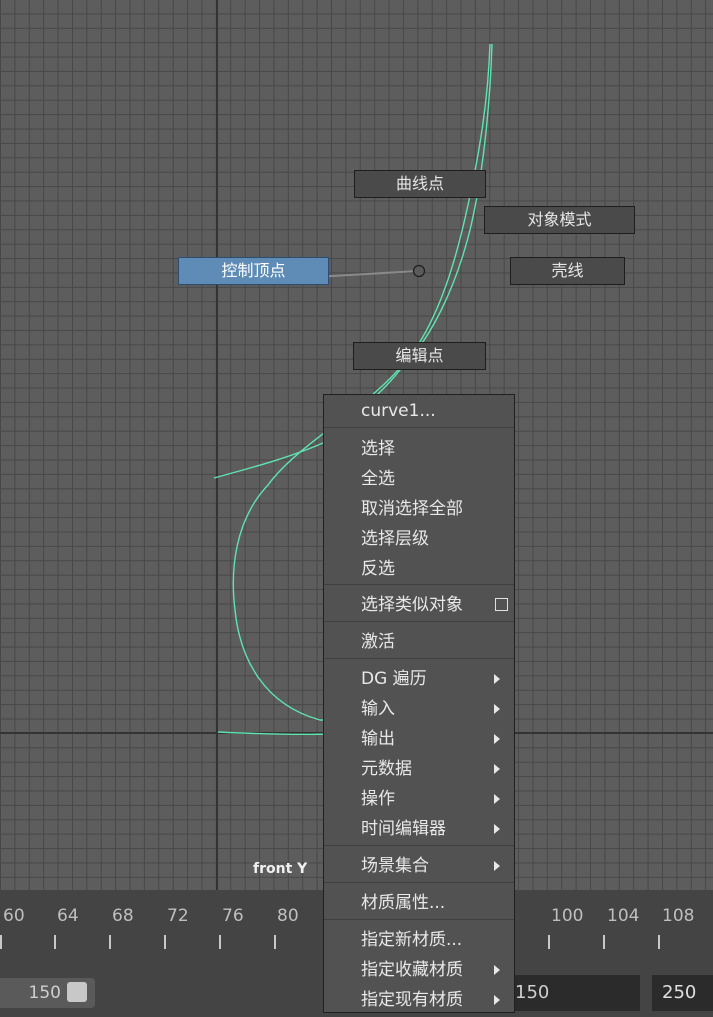  I want to click on menu-item-label: 全选, so click(378, 479).